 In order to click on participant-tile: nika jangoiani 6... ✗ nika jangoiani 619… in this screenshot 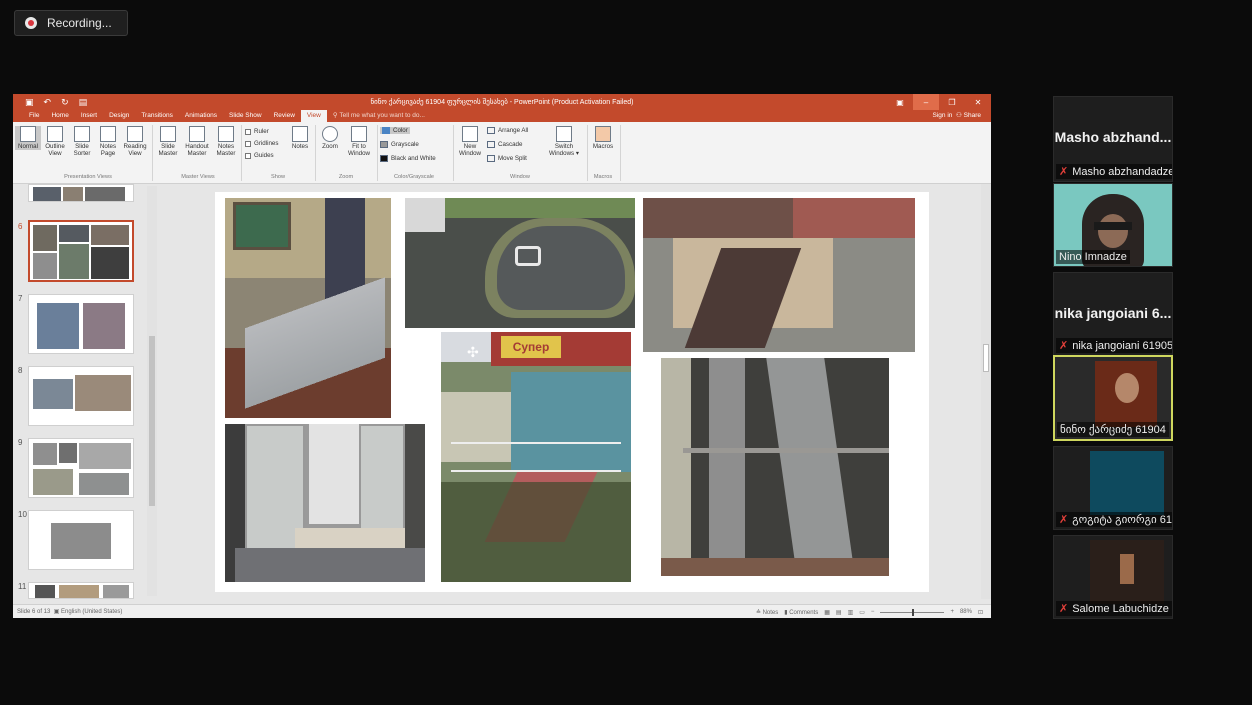, I will do `click(1113, 314)`.